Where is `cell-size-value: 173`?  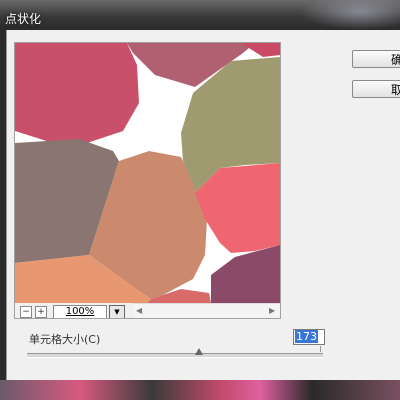
cell-size-value: 173 is located at coordinates (306, 336).